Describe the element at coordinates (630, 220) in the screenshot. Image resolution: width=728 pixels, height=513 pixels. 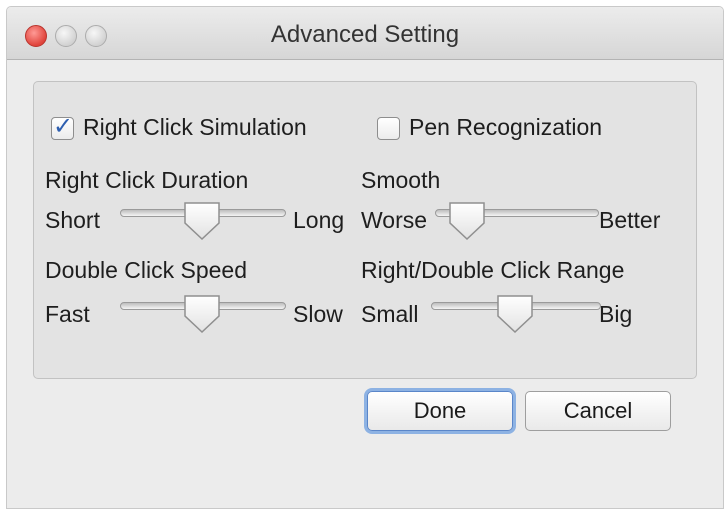
I see `smooth-max-label: Better` at that location.